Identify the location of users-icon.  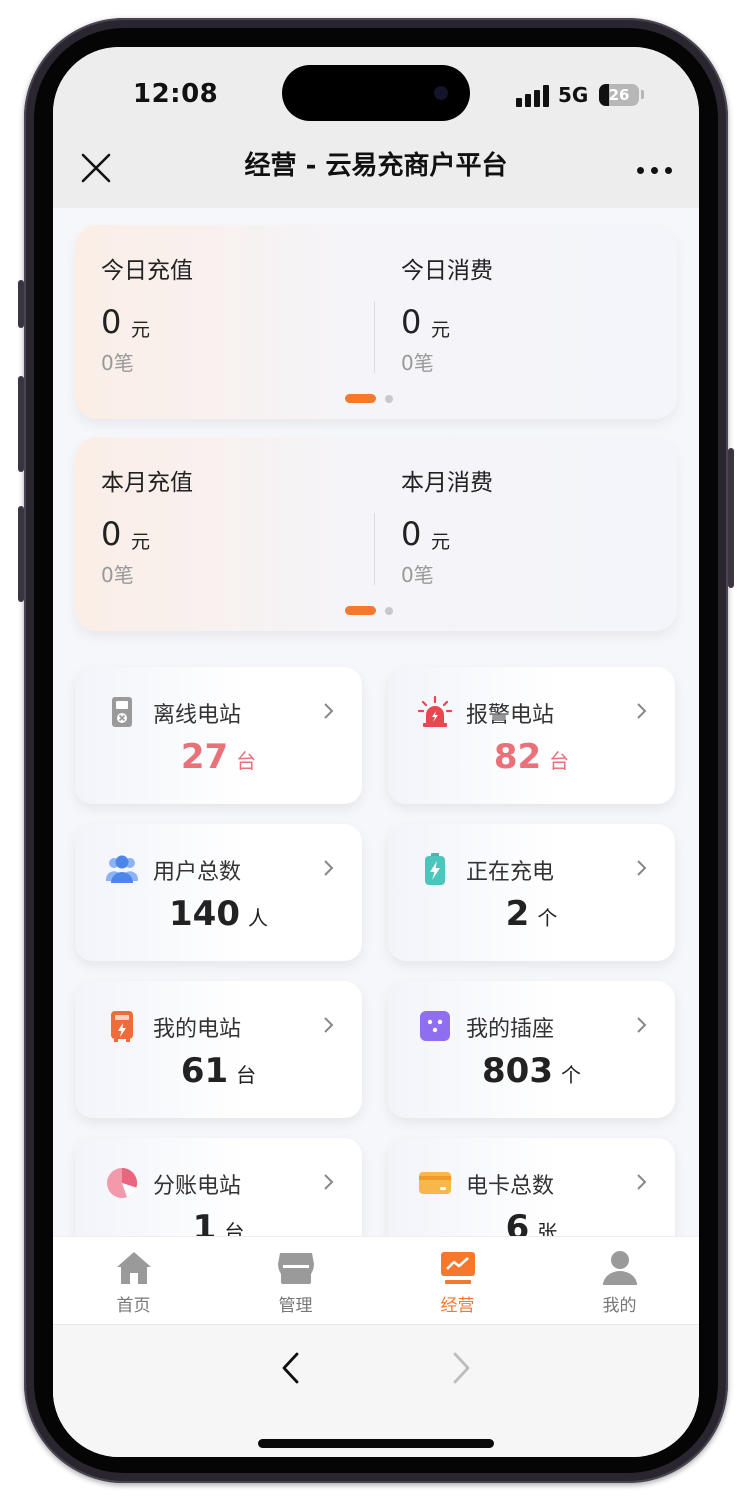
(122, 869).